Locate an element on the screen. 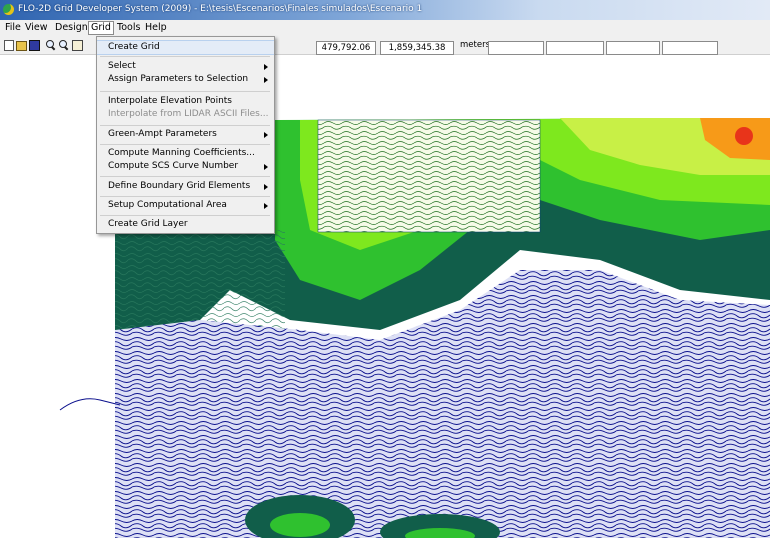 Image resolution: width=770 pixels, height=538 pixels. save-icon is located at coordinates (34, 45).